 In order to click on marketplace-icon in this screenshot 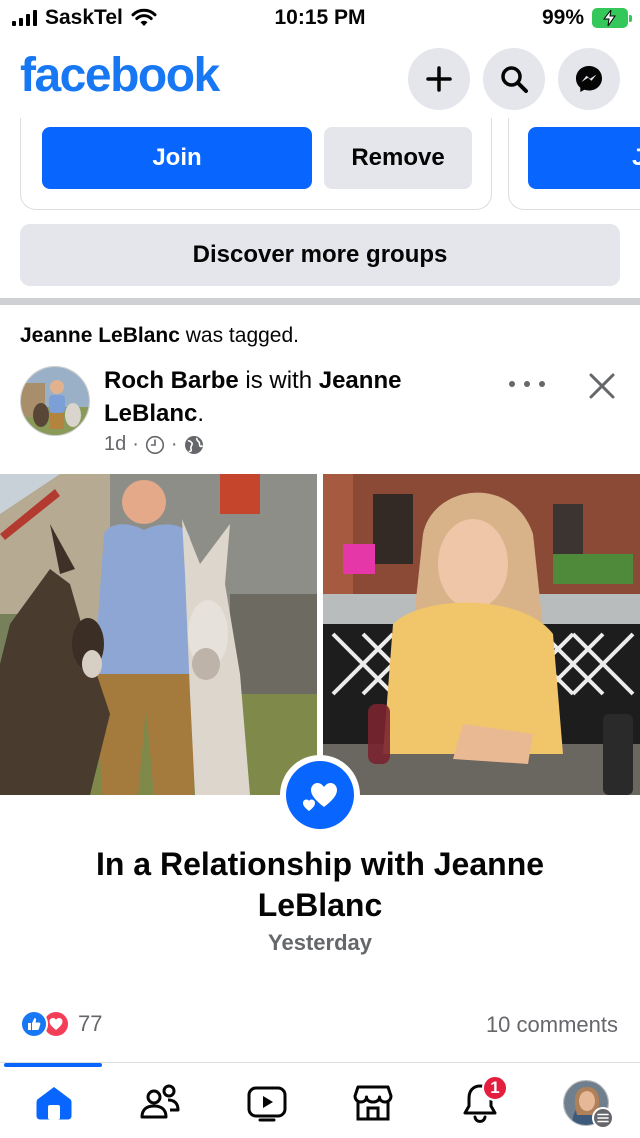, I will do `click(373, 1103)`.